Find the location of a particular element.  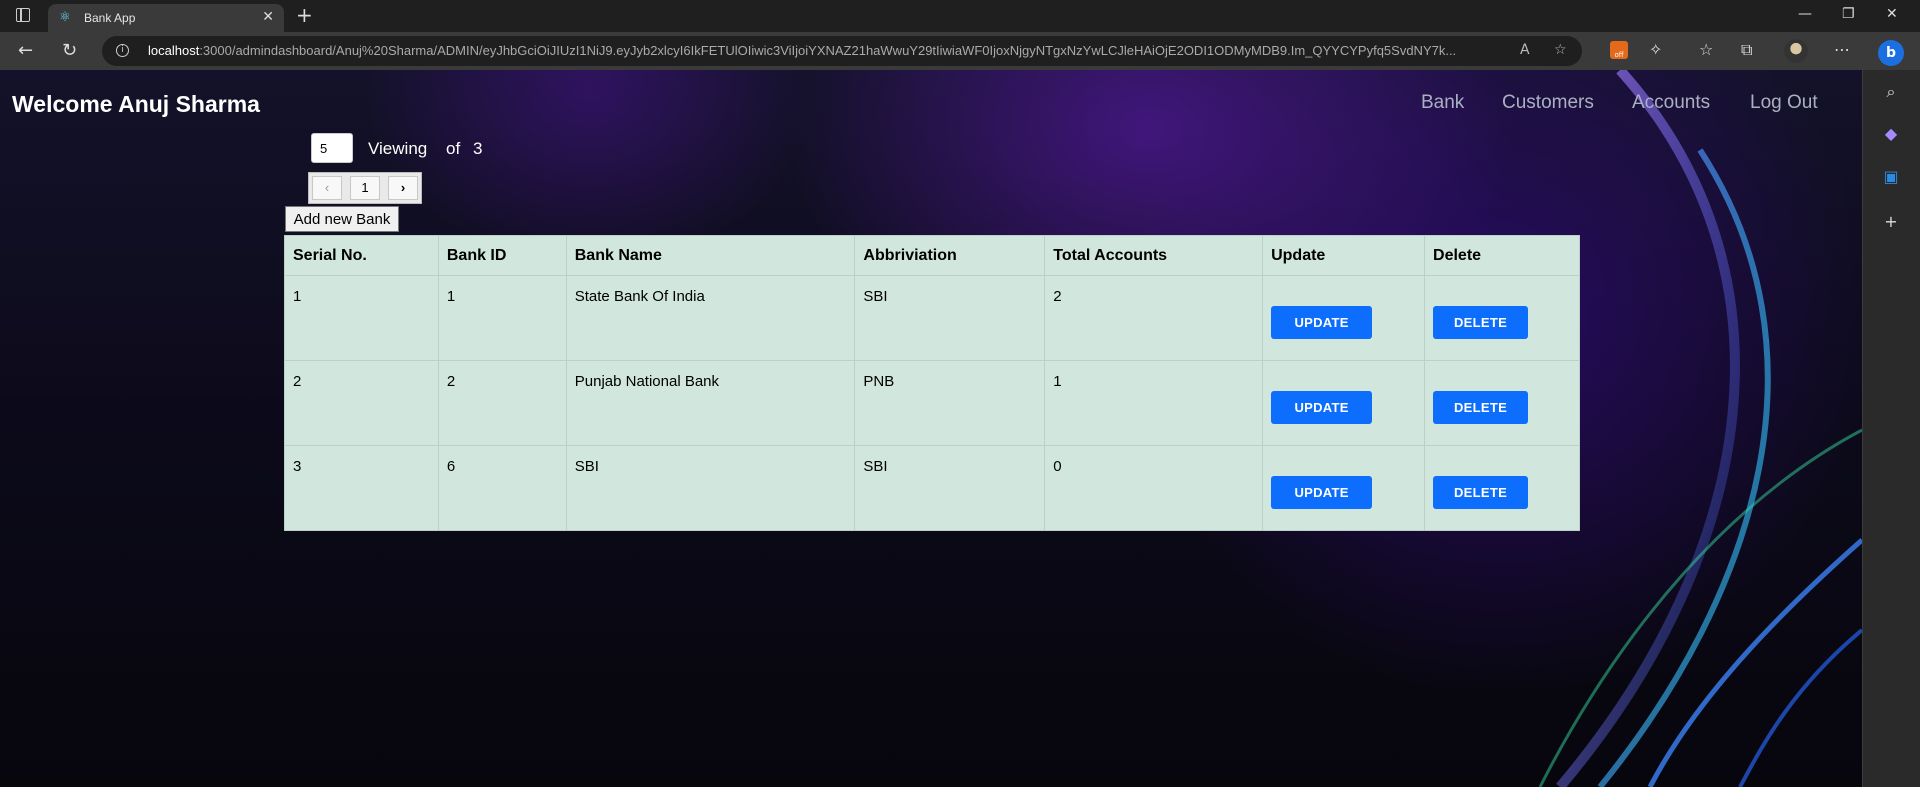

cell-bank-name: State Bank Of India is located at coordinates (710, 318).